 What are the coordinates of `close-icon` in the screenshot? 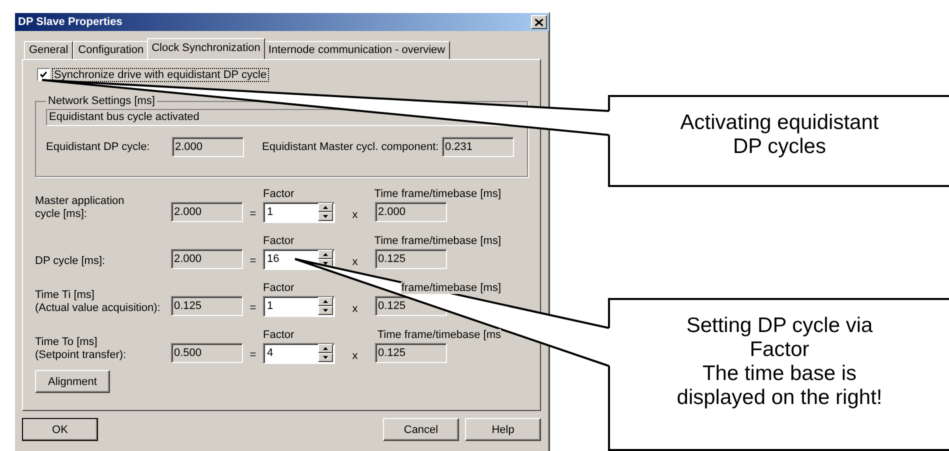 It's located at (539, 22).